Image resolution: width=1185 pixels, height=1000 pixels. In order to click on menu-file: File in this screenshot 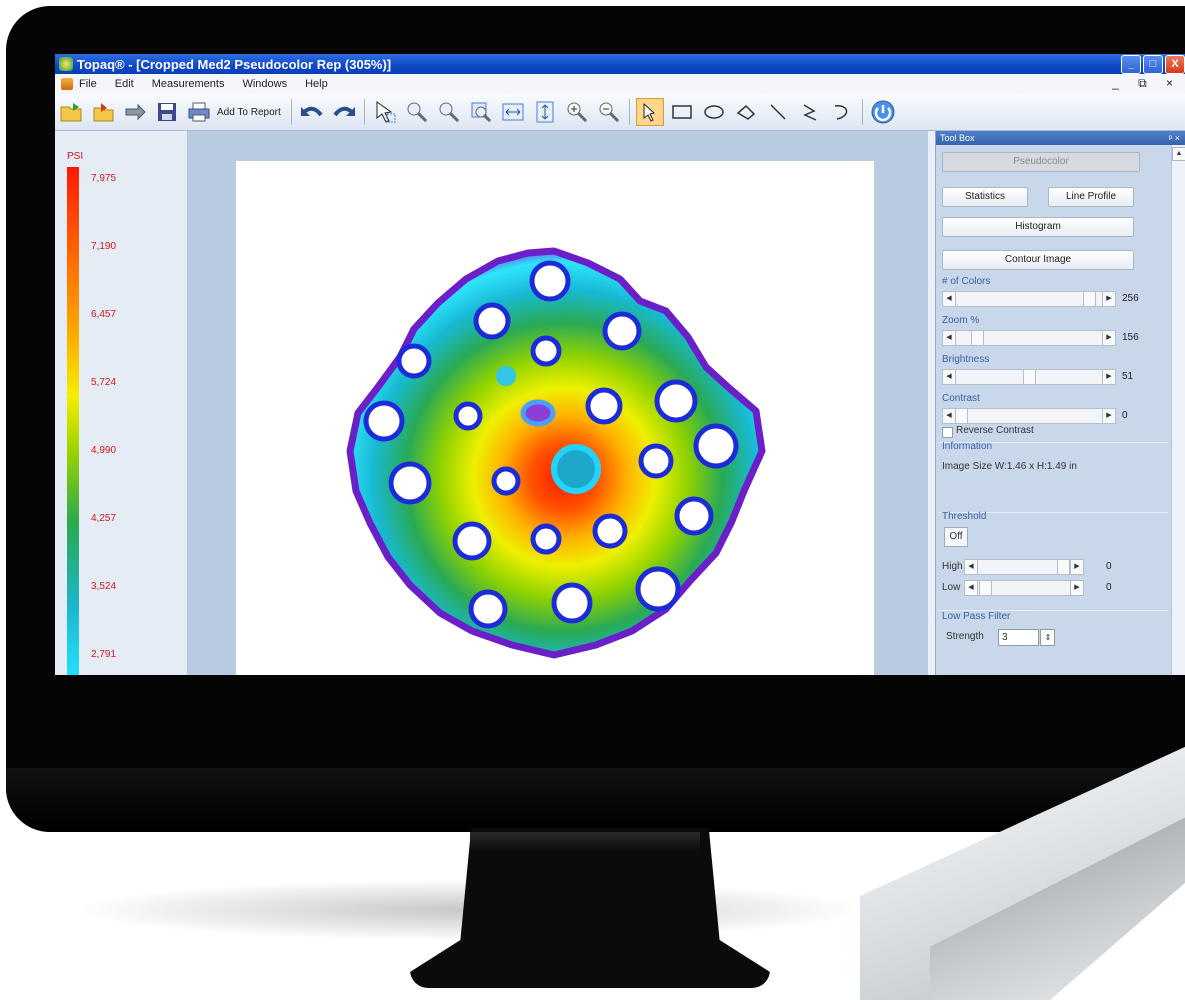, I will do `click(88, 84)`.